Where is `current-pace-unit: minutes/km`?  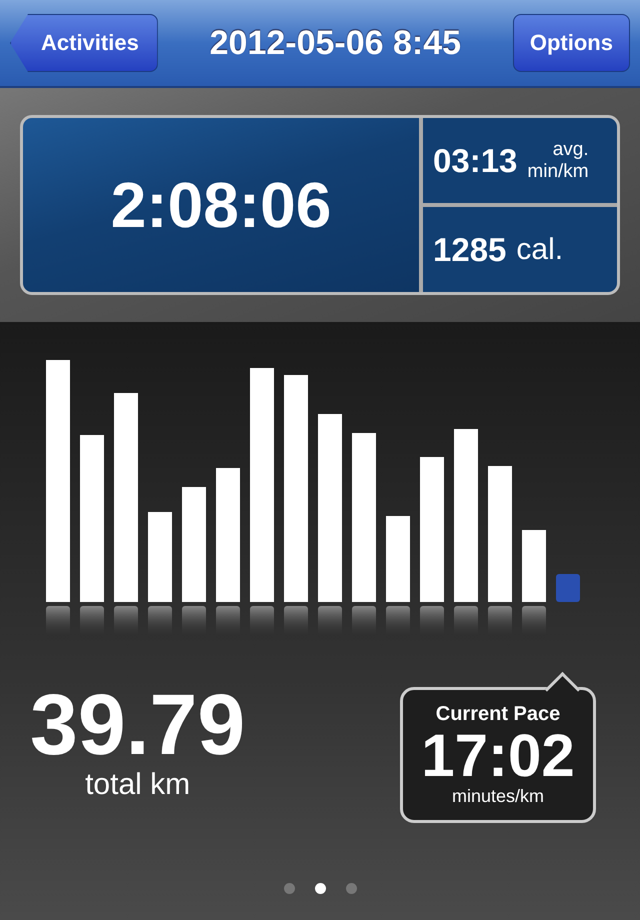
current-pace-unit: minutes/km is located at coordinates (498, 796).